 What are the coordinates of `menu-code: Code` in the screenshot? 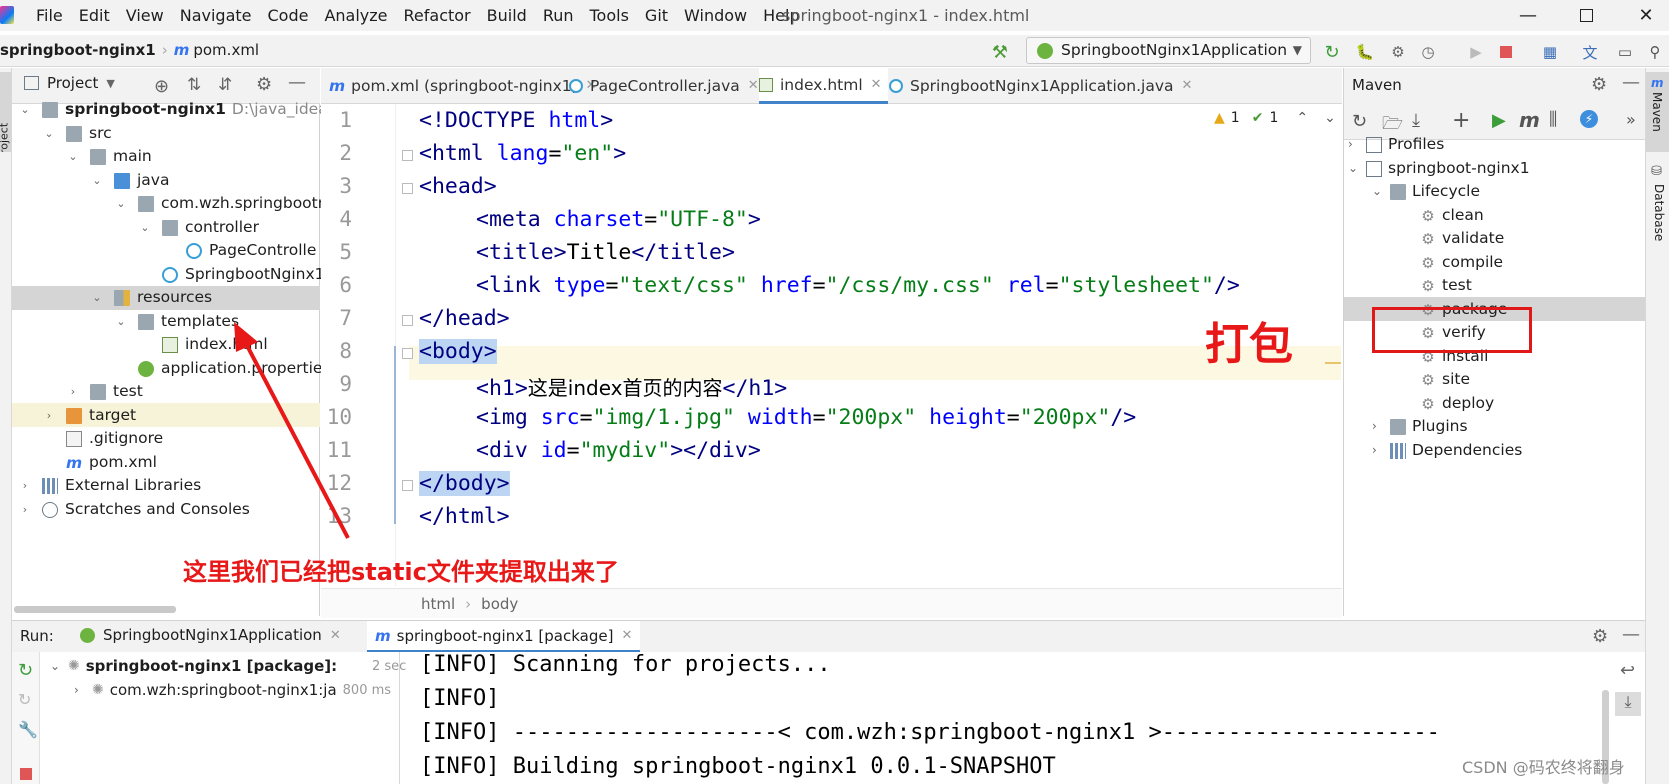 It's located at (288, 16).